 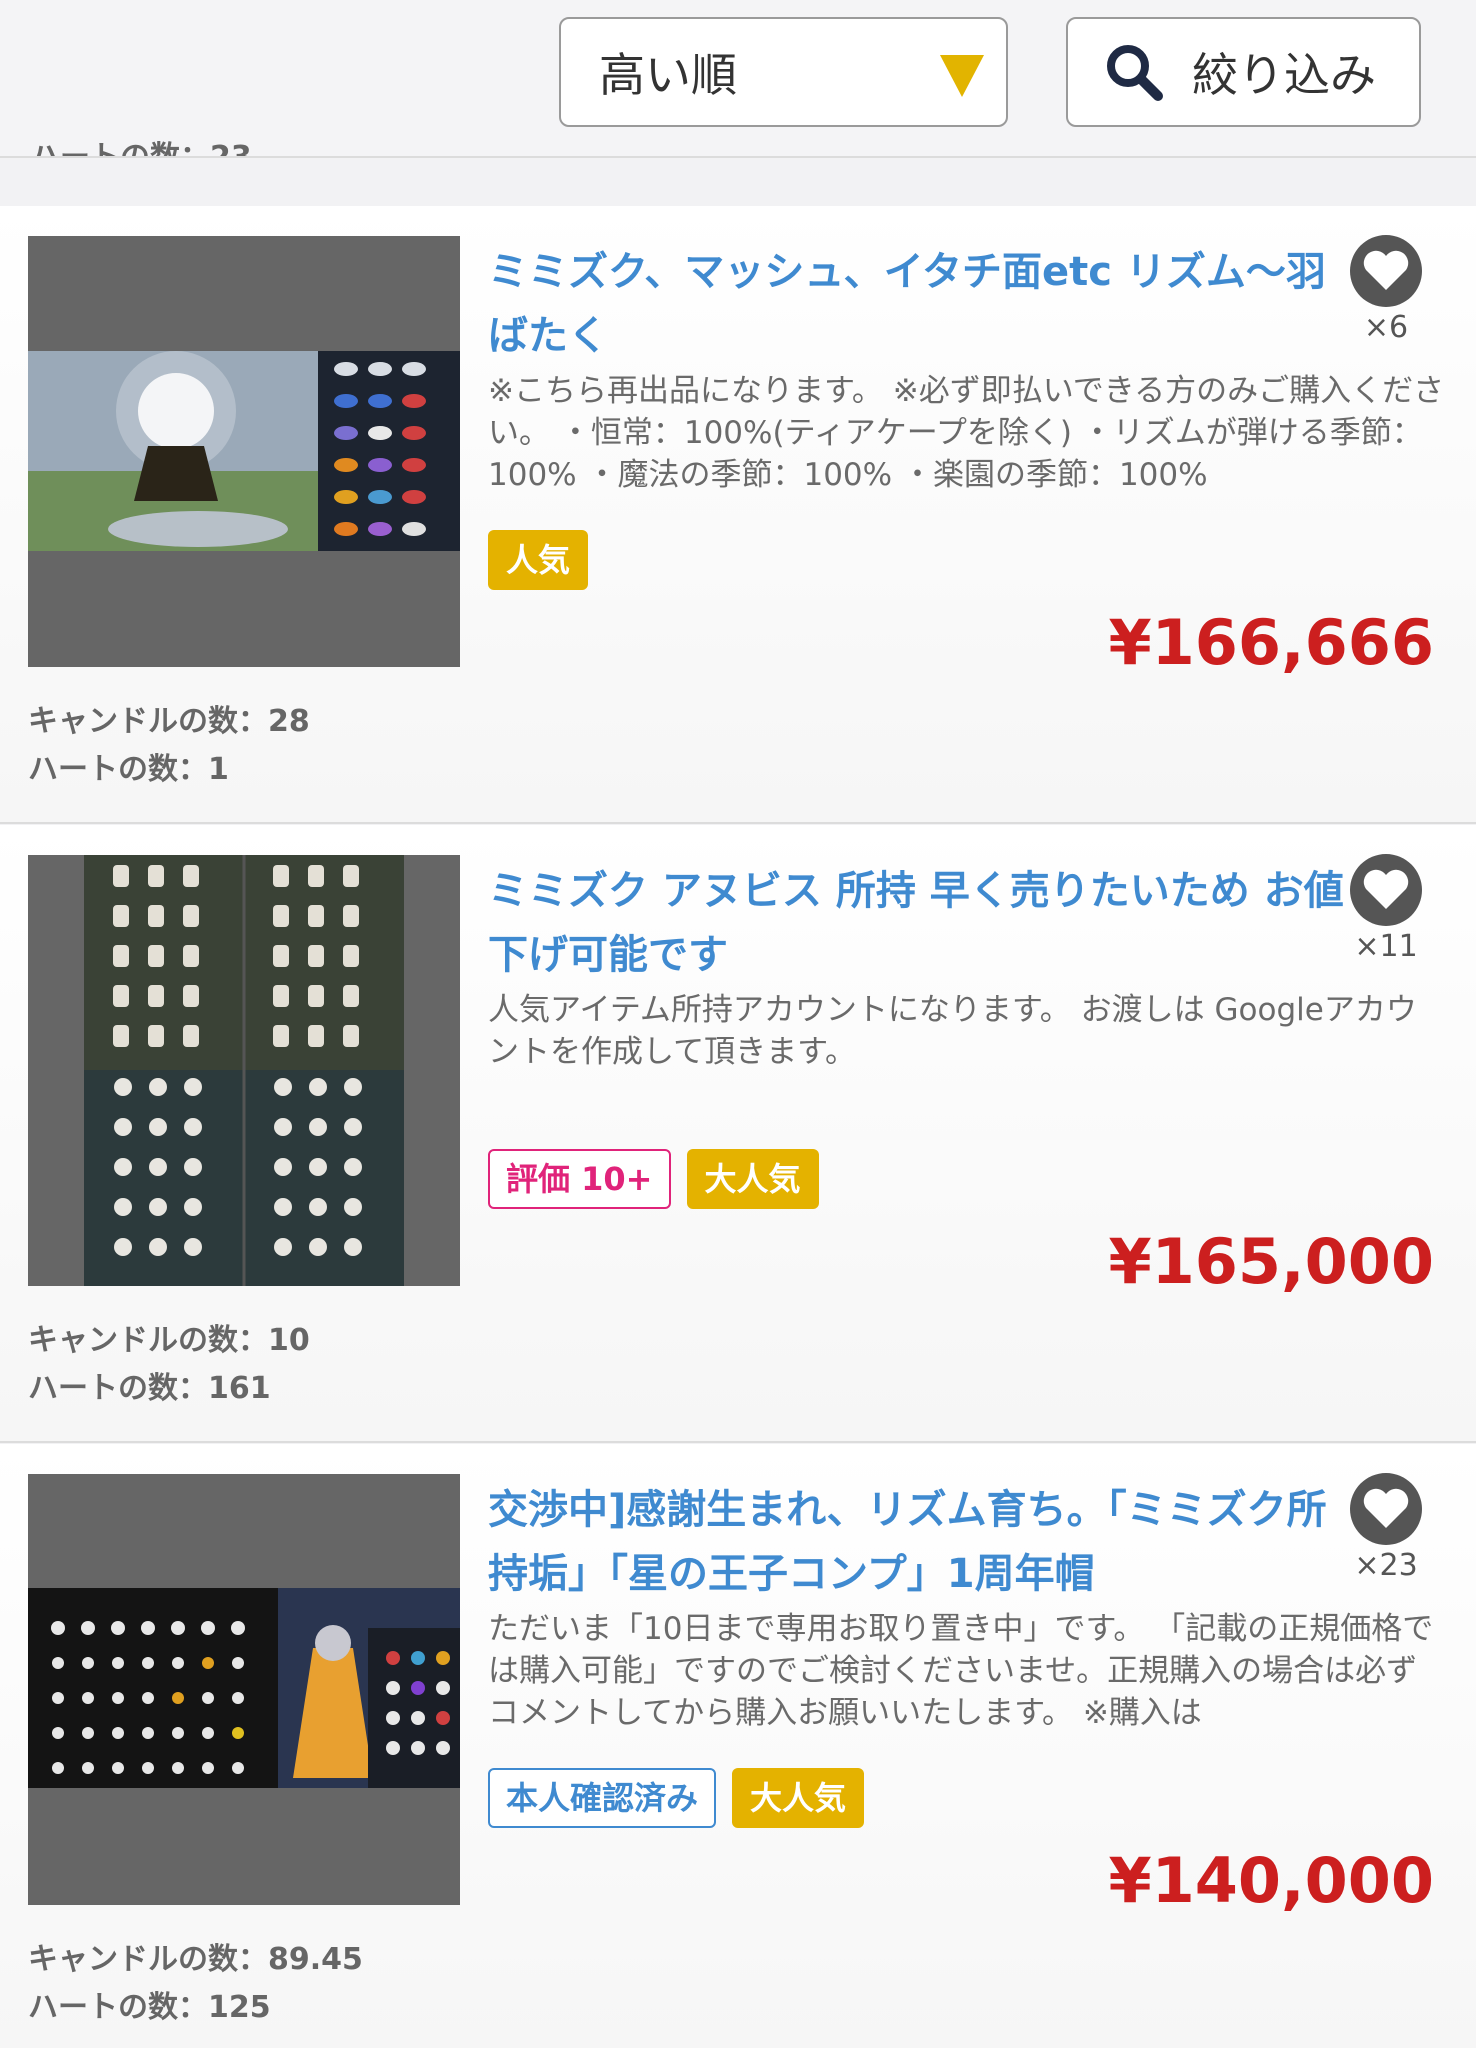 I want to click on listing-stats: キャンドルの数：10 ハートの数：161, so click(x=169, y=1365).